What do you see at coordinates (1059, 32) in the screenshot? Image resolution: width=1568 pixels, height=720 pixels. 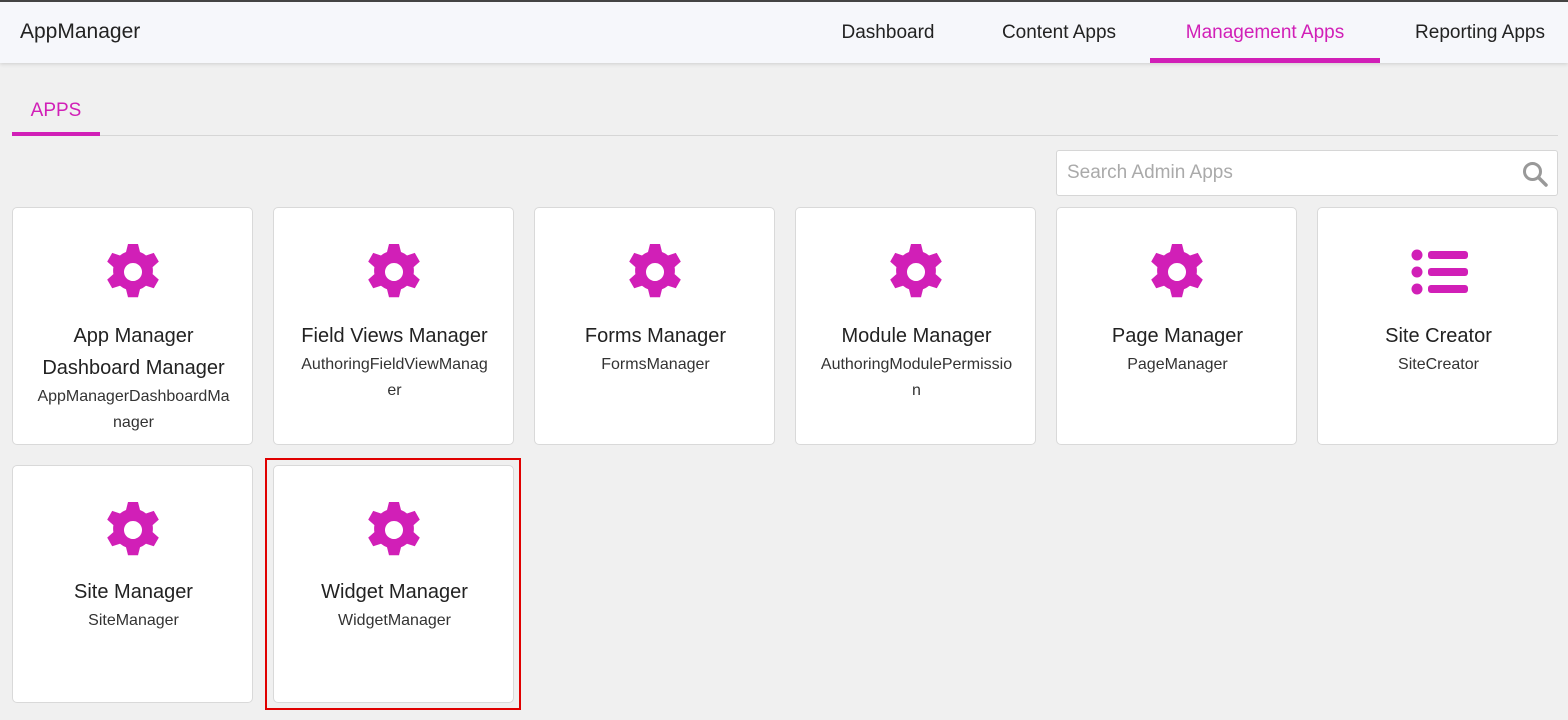 I see `nav-content-apps: Content Apps` at bounding box center [1059, 32].